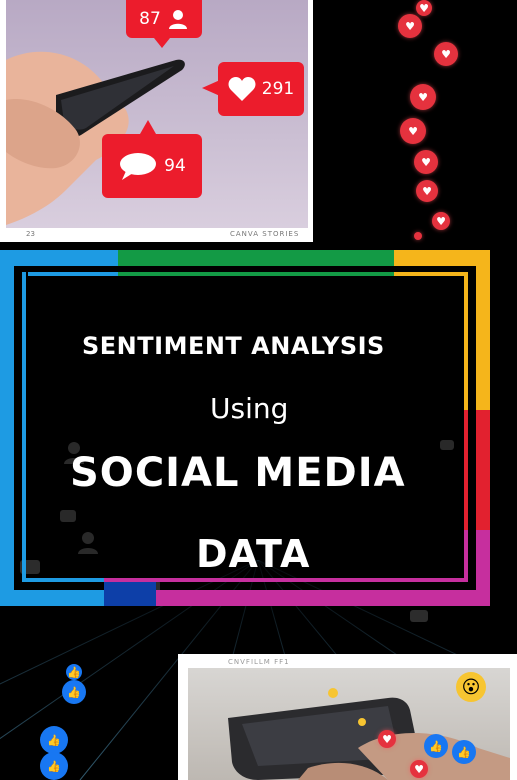  Describe the element at coordinates (7, 428) in the screenshot. I see `frame-left-outer` at that location.